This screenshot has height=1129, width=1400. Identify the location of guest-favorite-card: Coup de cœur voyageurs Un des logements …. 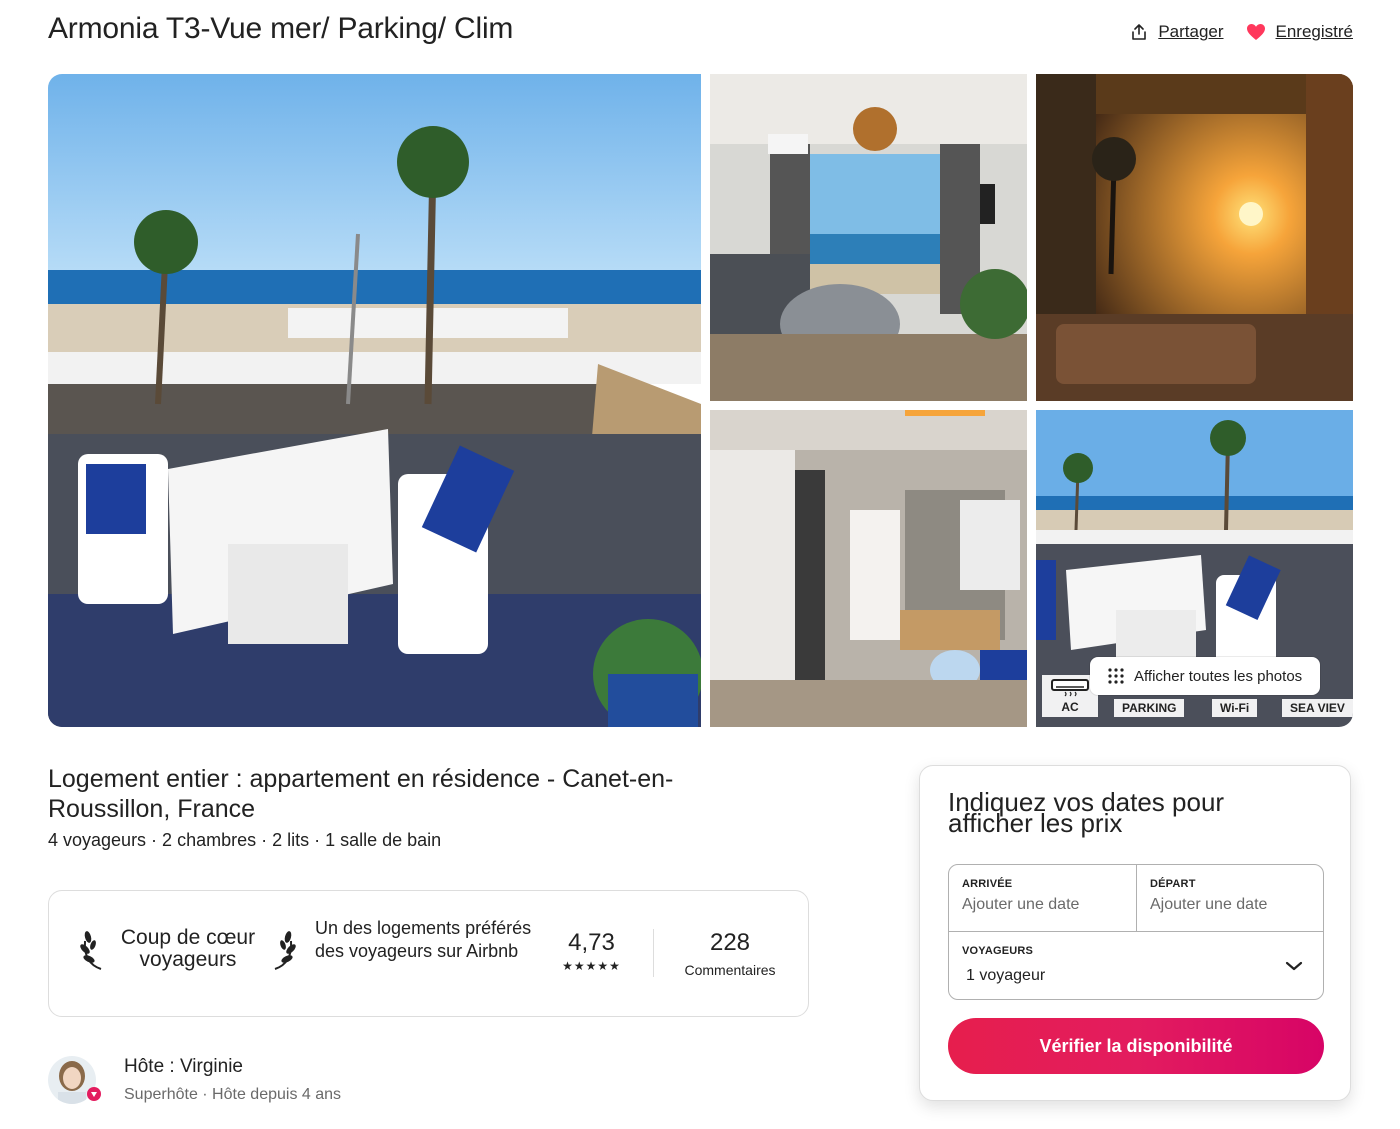
(428, 953).